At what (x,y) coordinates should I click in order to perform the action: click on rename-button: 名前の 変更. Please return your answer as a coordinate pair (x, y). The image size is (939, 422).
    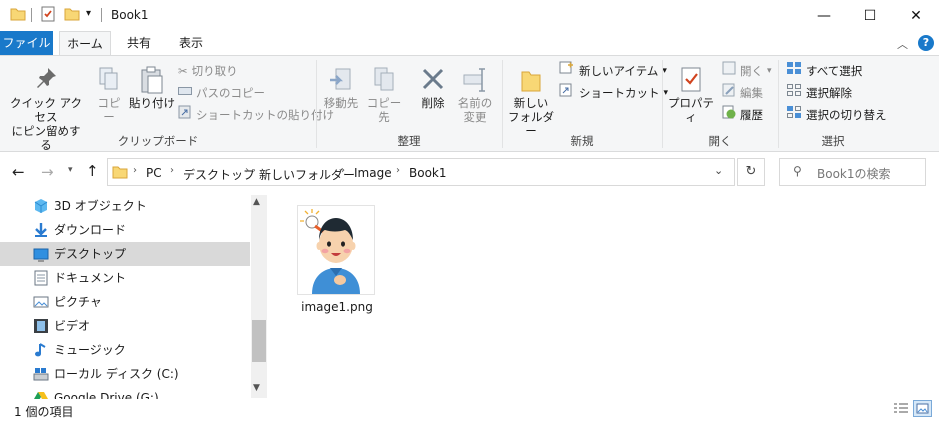
    Looking at the image, I should click on (475, 95).